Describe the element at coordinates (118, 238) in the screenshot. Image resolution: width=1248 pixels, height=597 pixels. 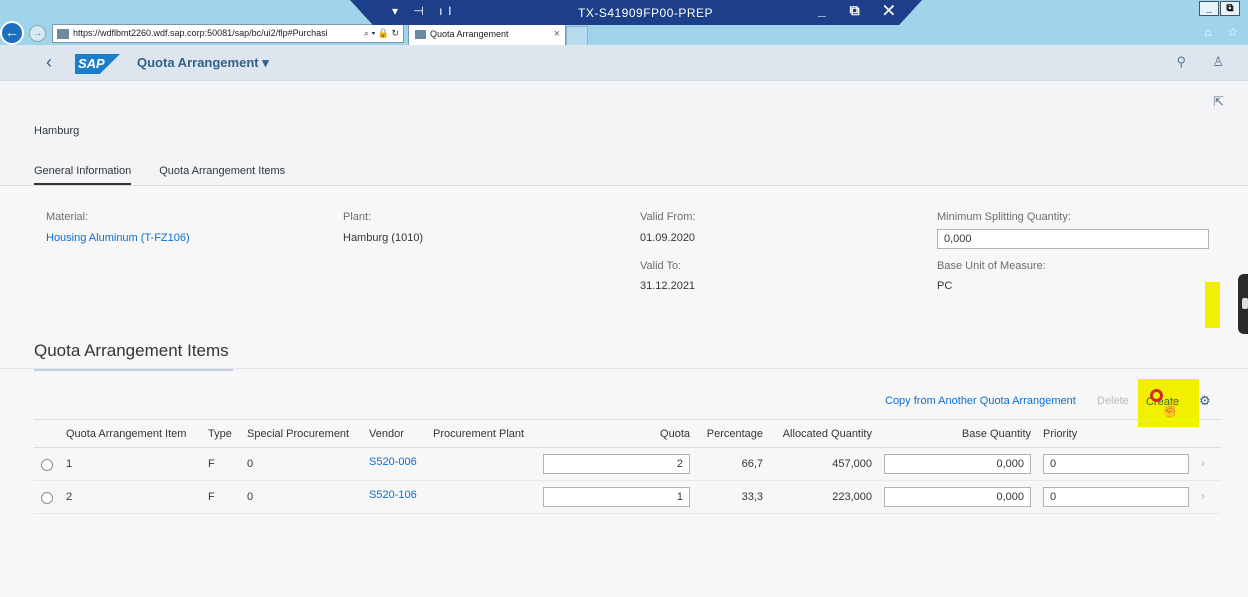
I see `material-link: Housing Aluminum (T-FZ106)` at that location.